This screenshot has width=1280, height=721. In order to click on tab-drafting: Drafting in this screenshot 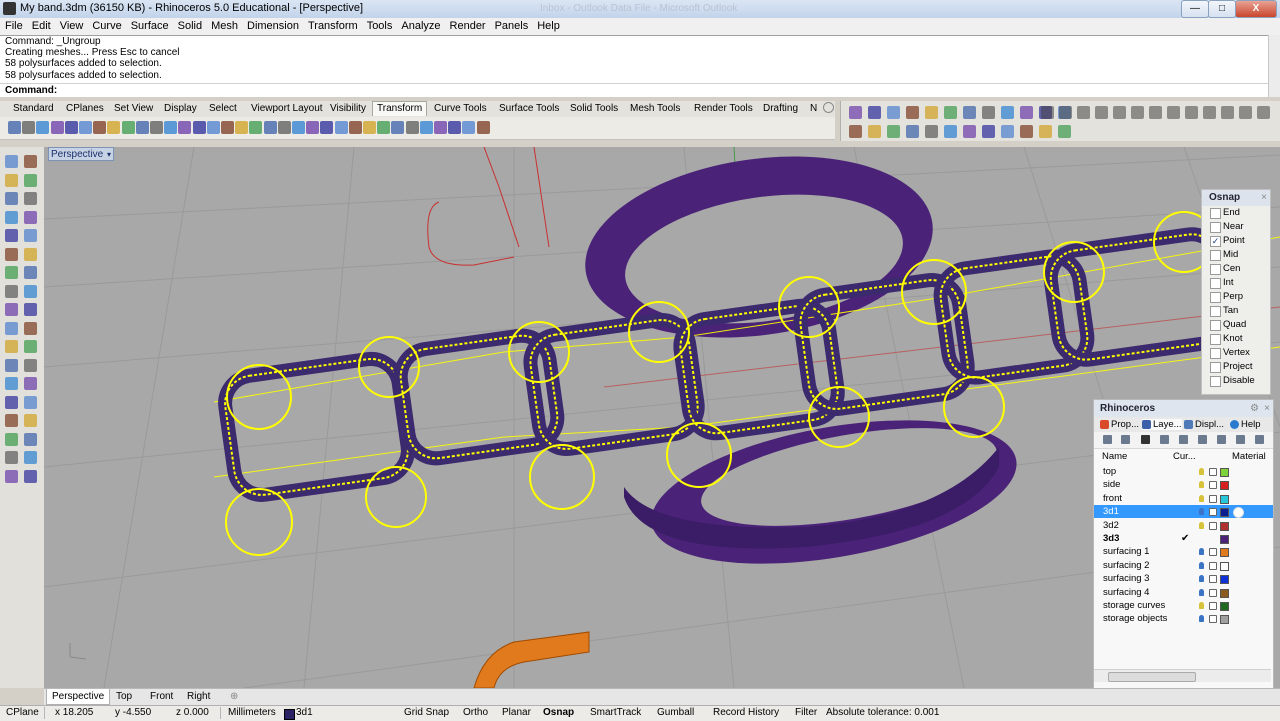, I will do `click(780, 108)`.